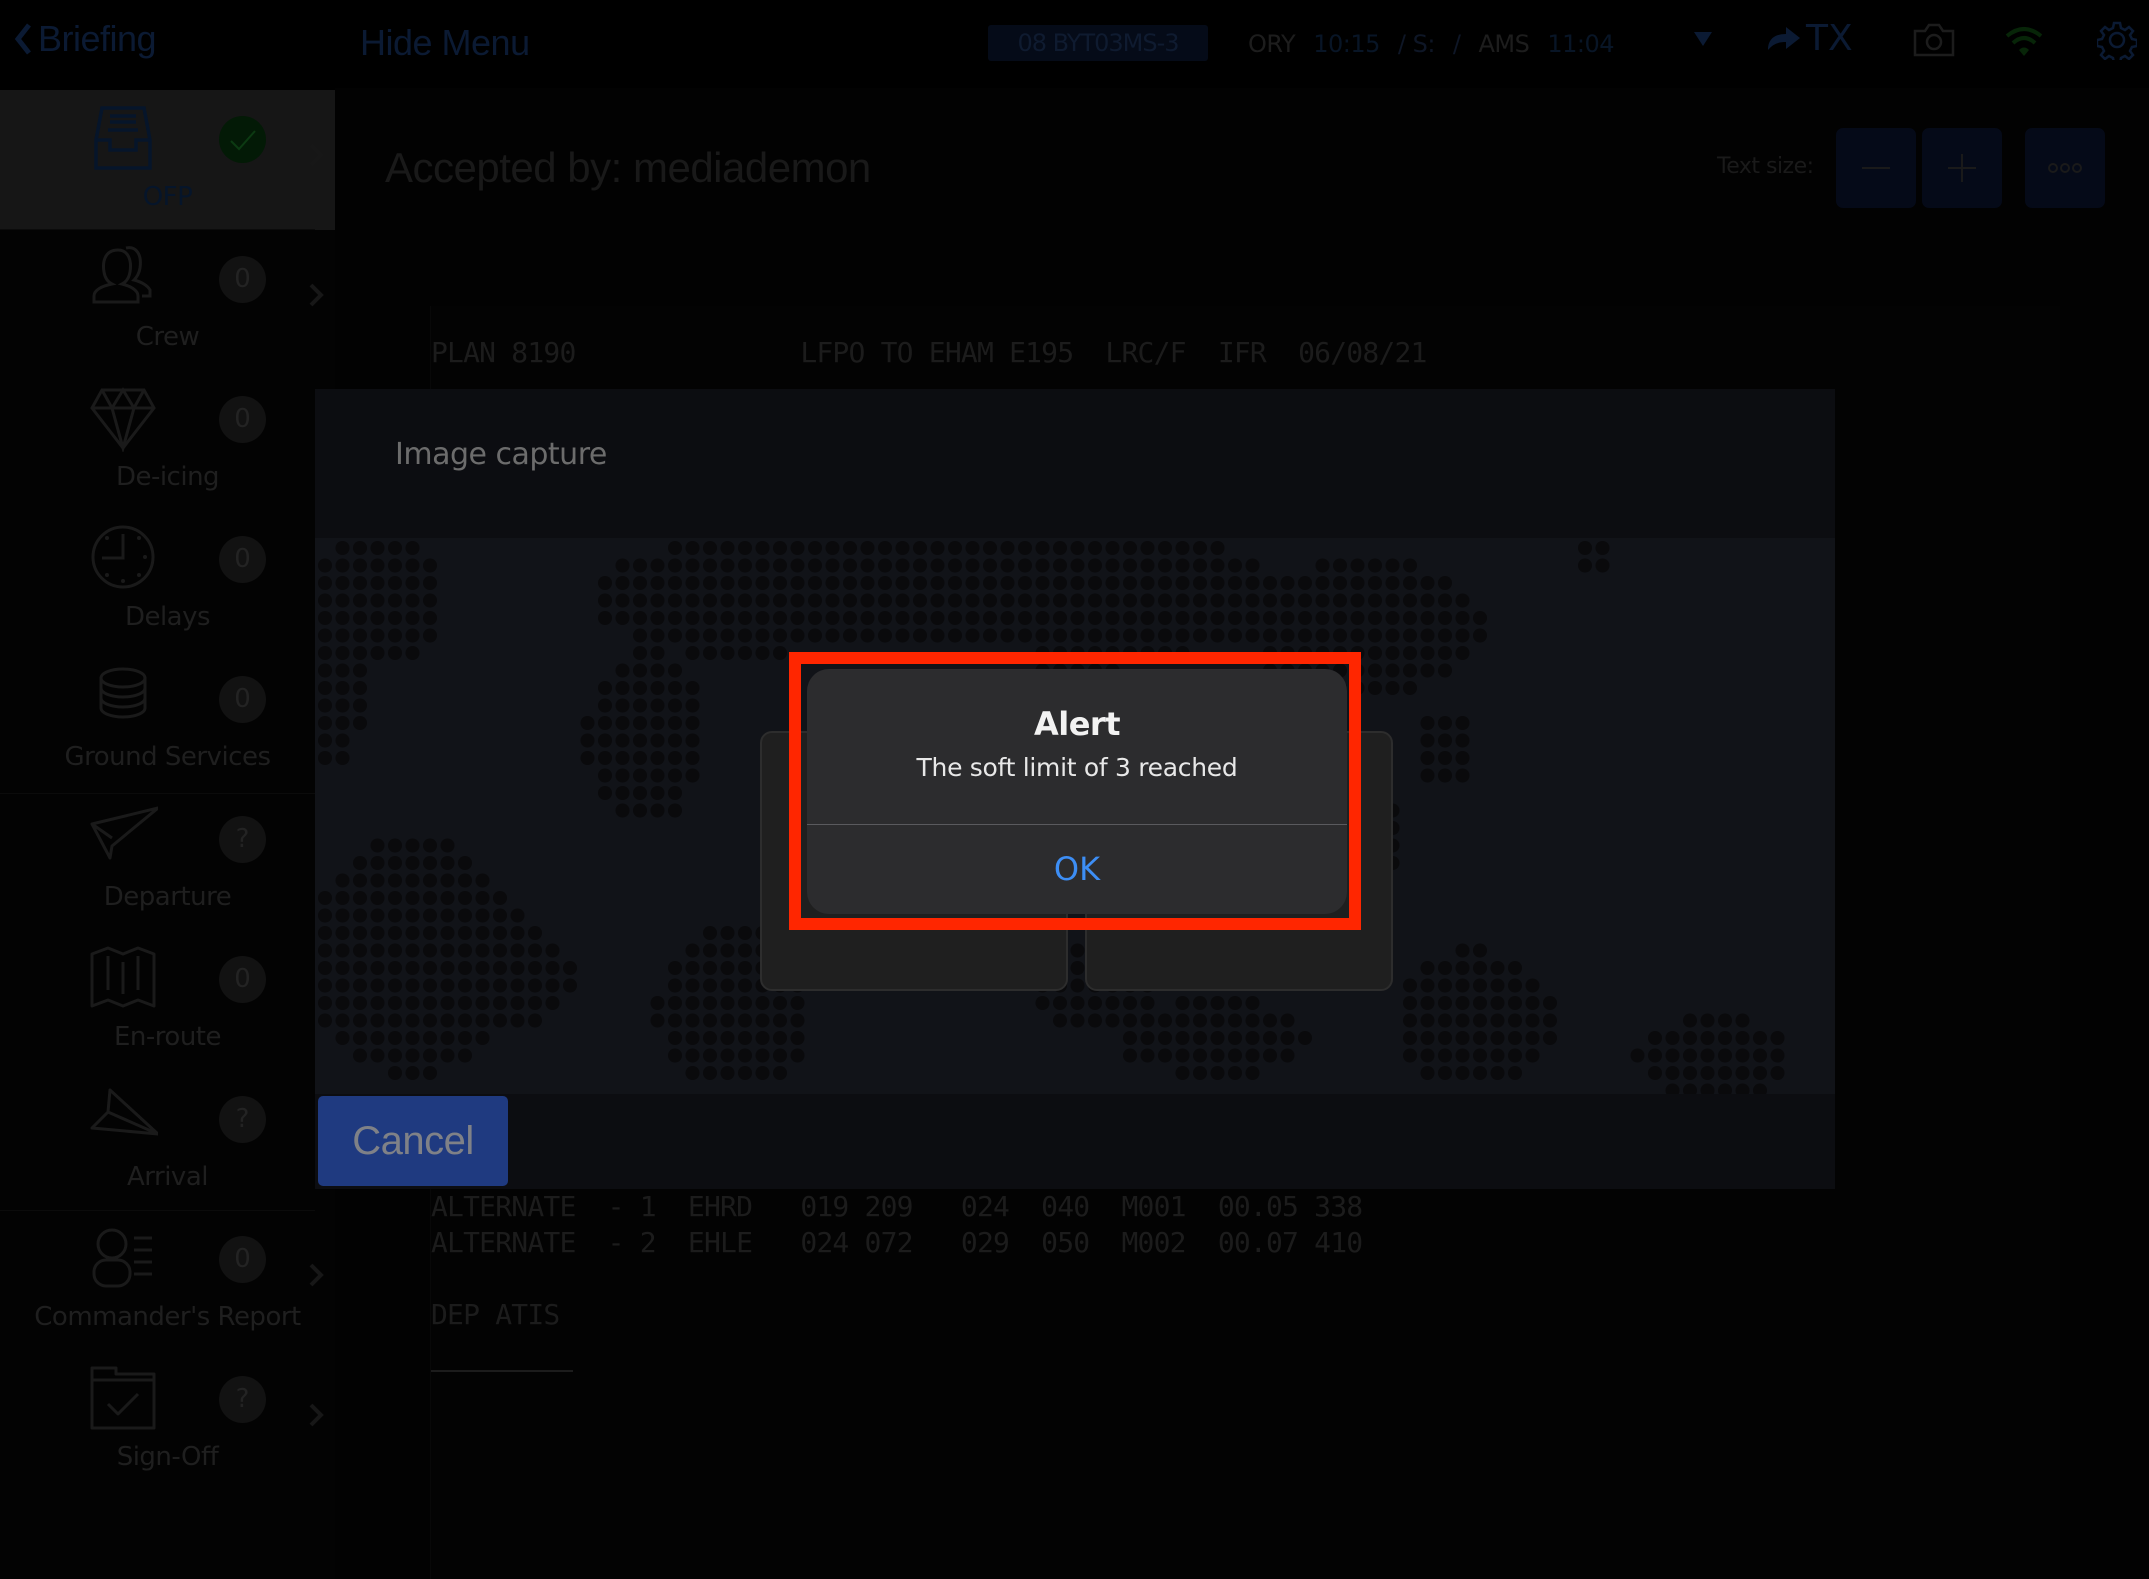 This screenshot has width=2149, height=1579. Describe the element at coordinates (1098, 43) in the screenshot. I see `flight-id-badge: 08 BYT03MS-3` at that location.